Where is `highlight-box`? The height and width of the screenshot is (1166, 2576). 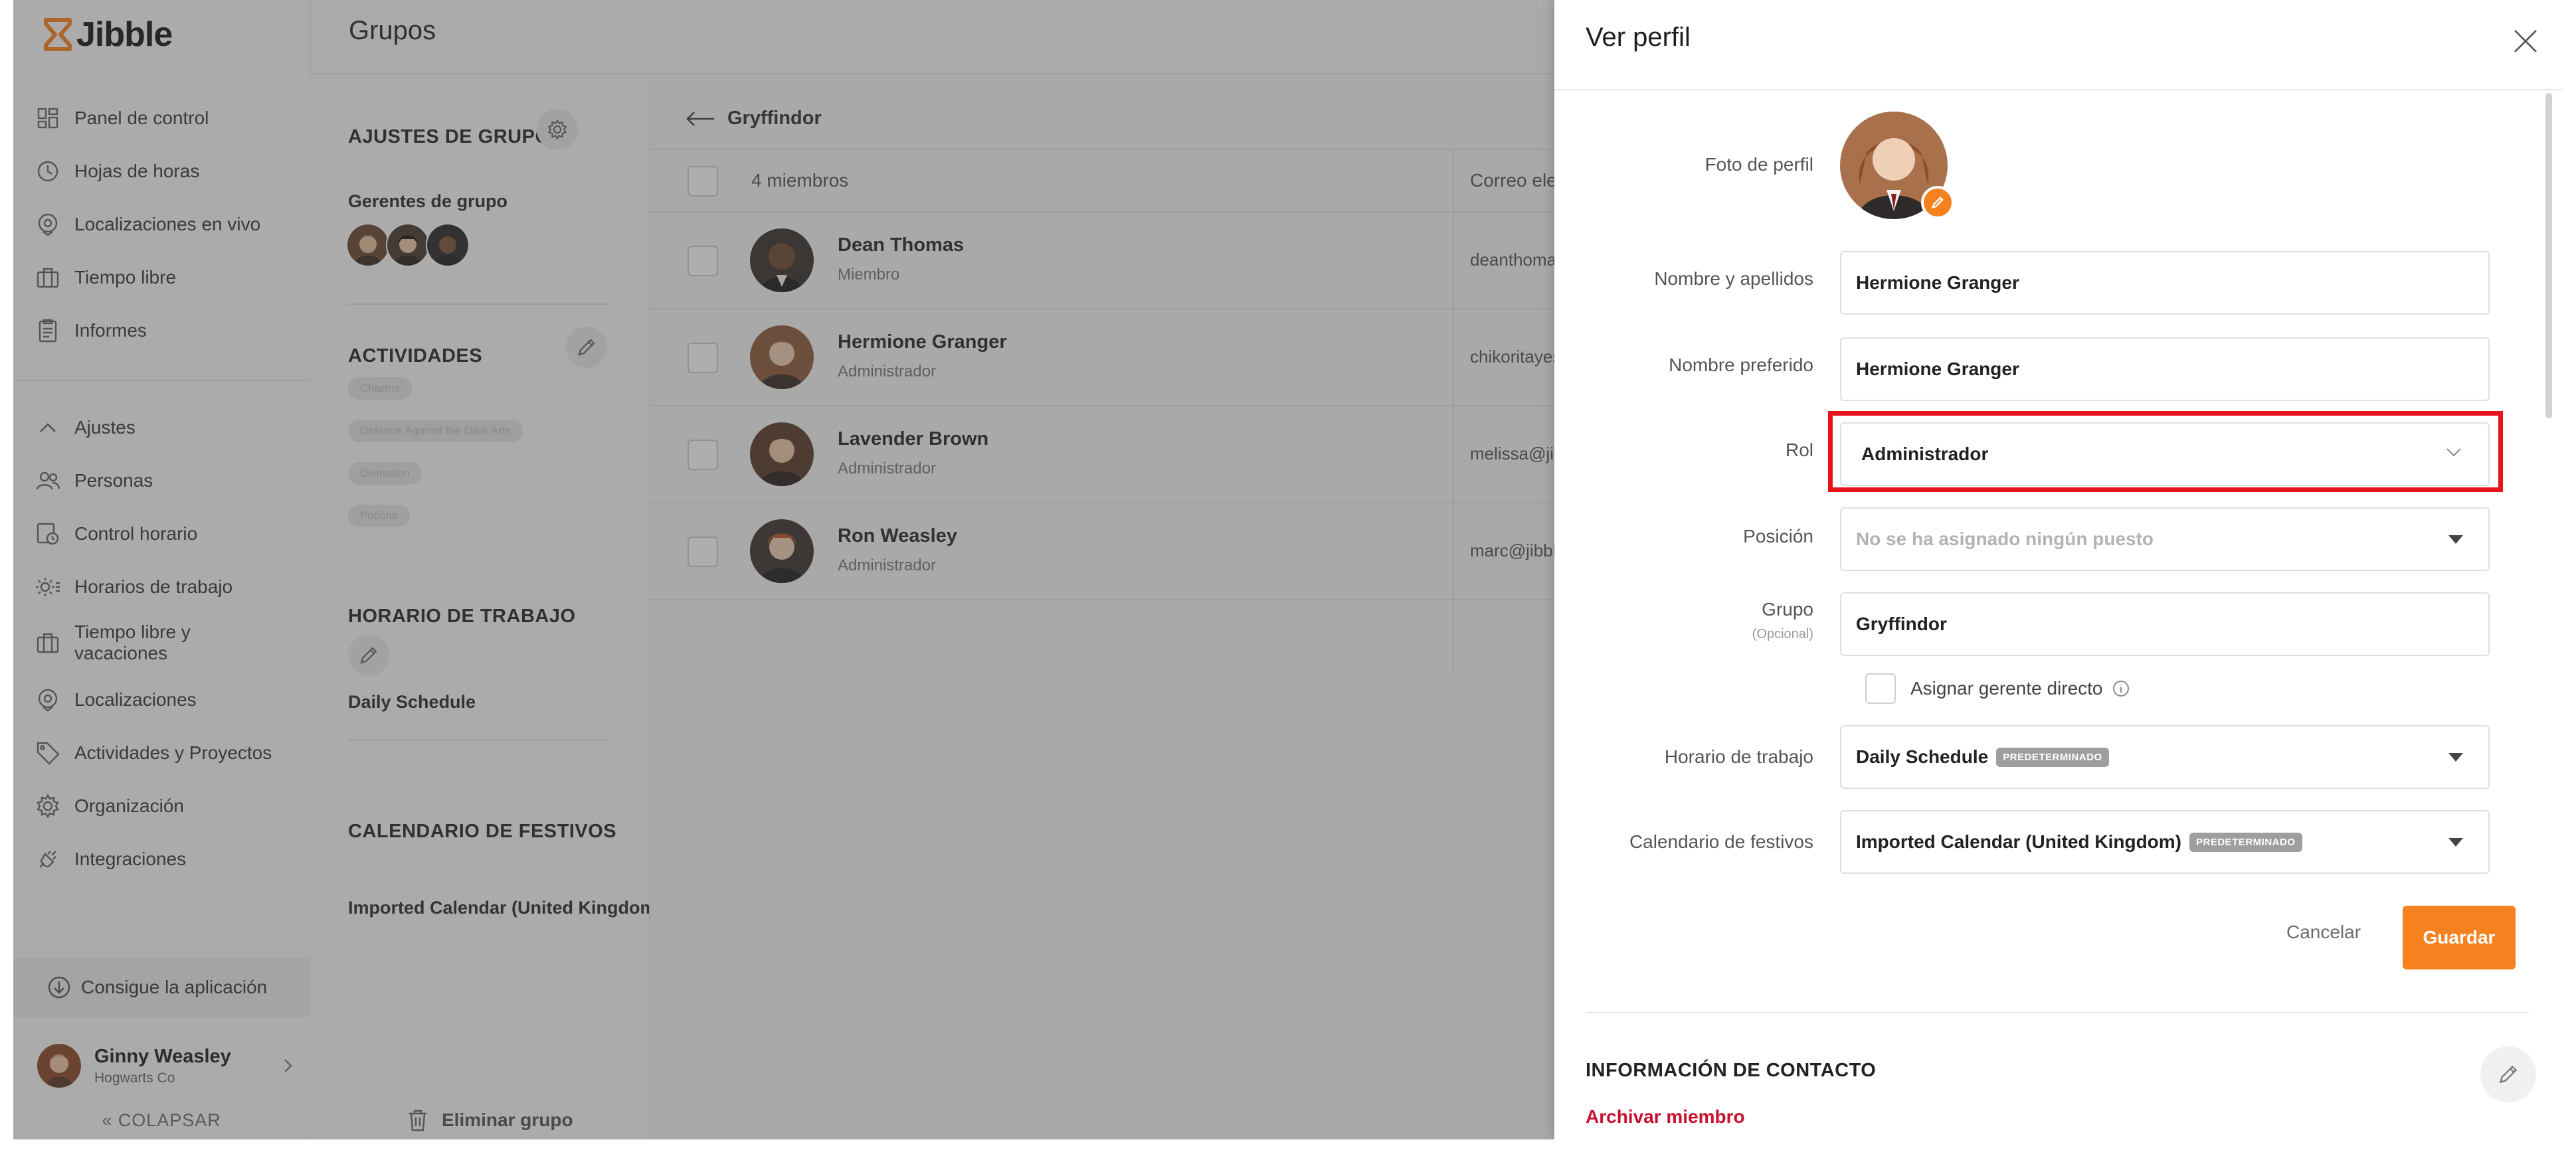
highlight-box is located at coordinates (2165, 451).